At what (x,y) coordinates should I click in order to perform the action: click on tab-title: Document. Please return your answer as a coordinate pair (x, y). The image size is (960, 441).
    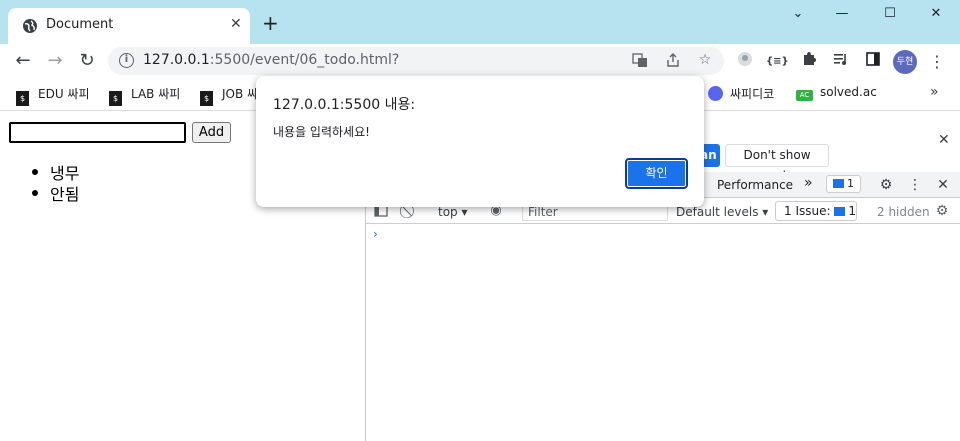
    Looking at the image, I should click on (80, 24).